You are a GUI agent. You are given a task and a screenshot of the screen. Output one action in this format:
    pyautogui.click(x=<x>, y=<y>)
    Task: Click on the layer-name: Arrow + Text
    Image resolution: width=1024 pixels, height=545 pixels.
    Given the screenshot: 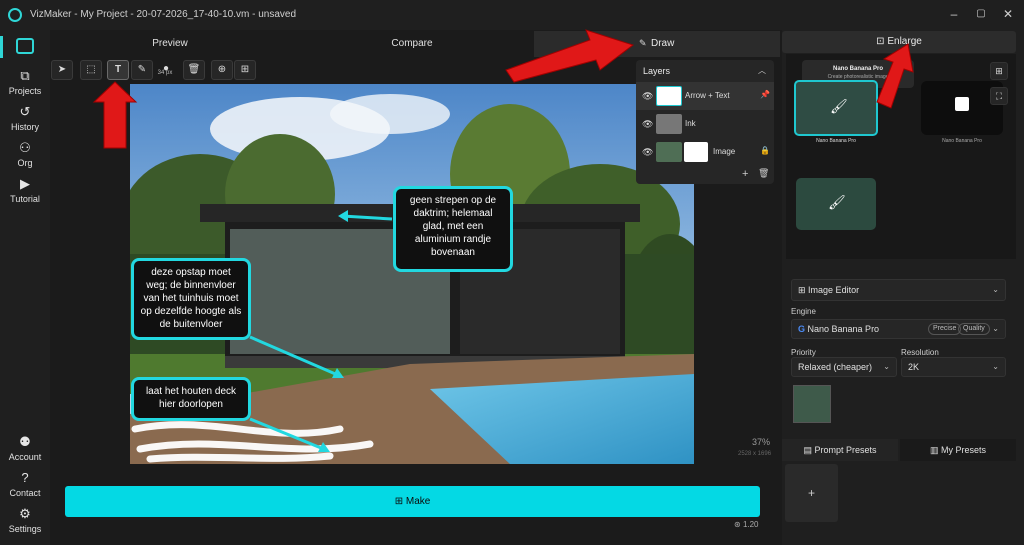 What is the action you would take?
    pyautogui.click(x=707, y=95)
    